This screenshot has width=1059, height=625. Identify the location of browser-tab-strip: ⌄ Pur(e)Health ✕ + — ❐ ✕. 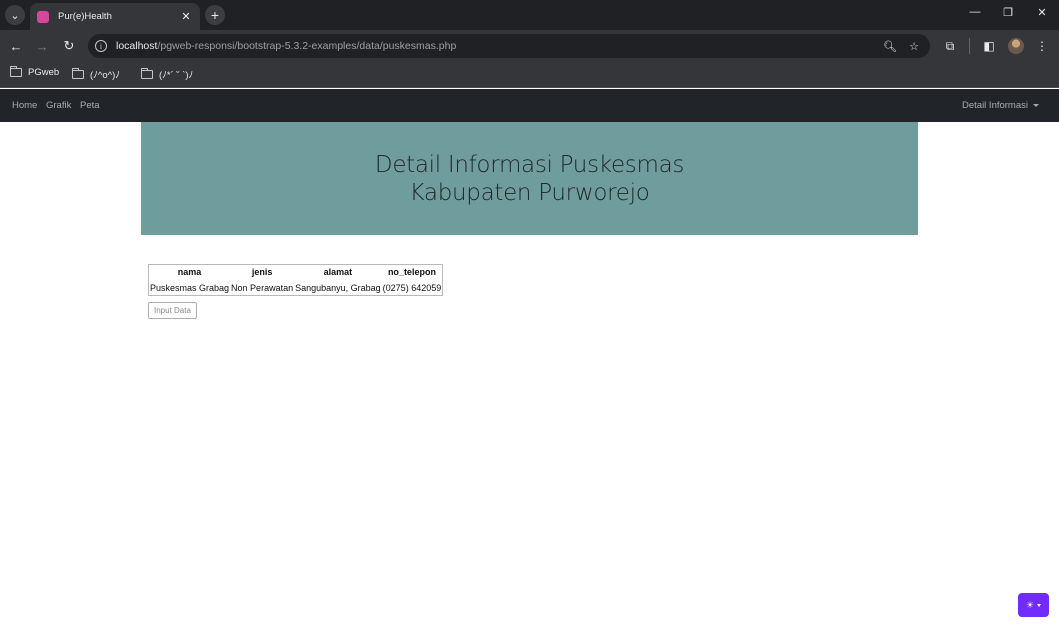
(529, 15).